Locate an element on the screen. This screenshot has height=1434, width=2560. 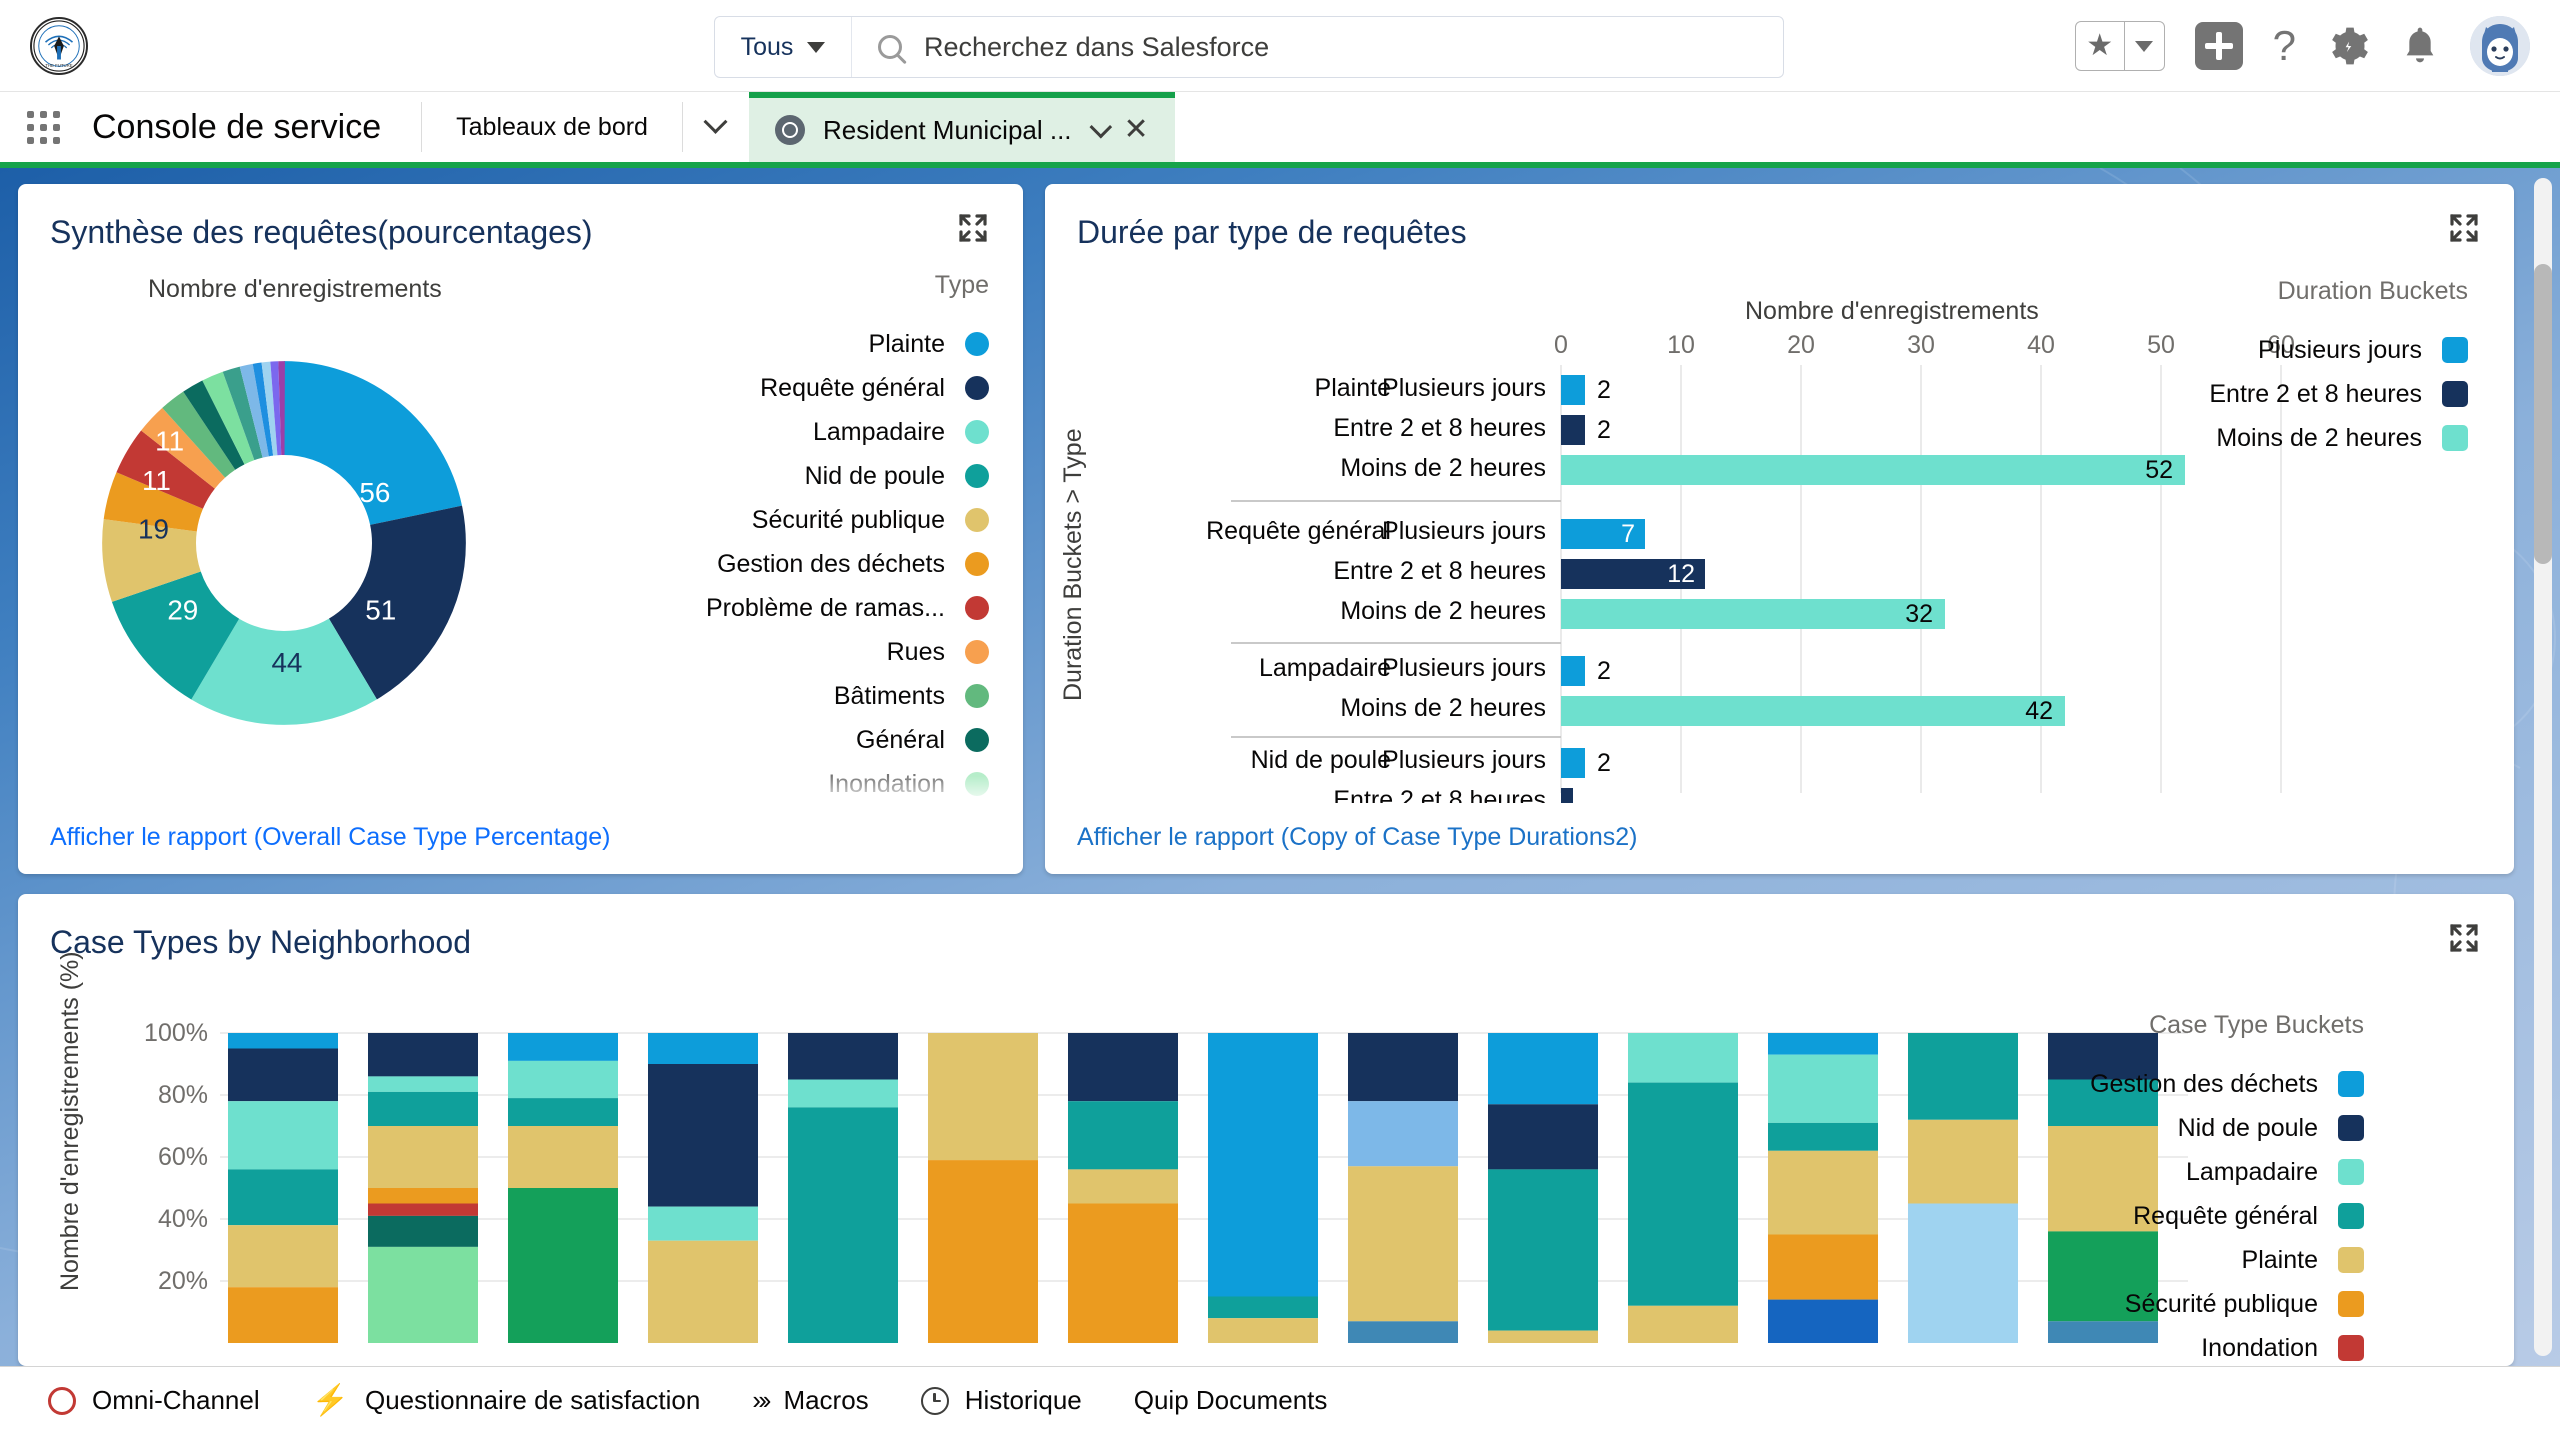
legend-item: Bâtiments is located at coordinates (819, 696).